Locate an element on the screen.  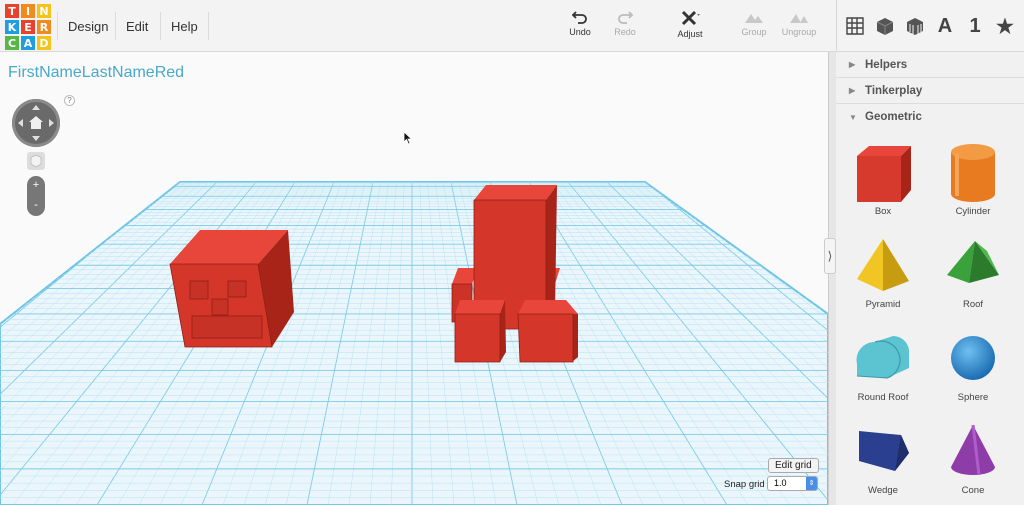
shape-label: Cone is located at coordinates (973, 490).